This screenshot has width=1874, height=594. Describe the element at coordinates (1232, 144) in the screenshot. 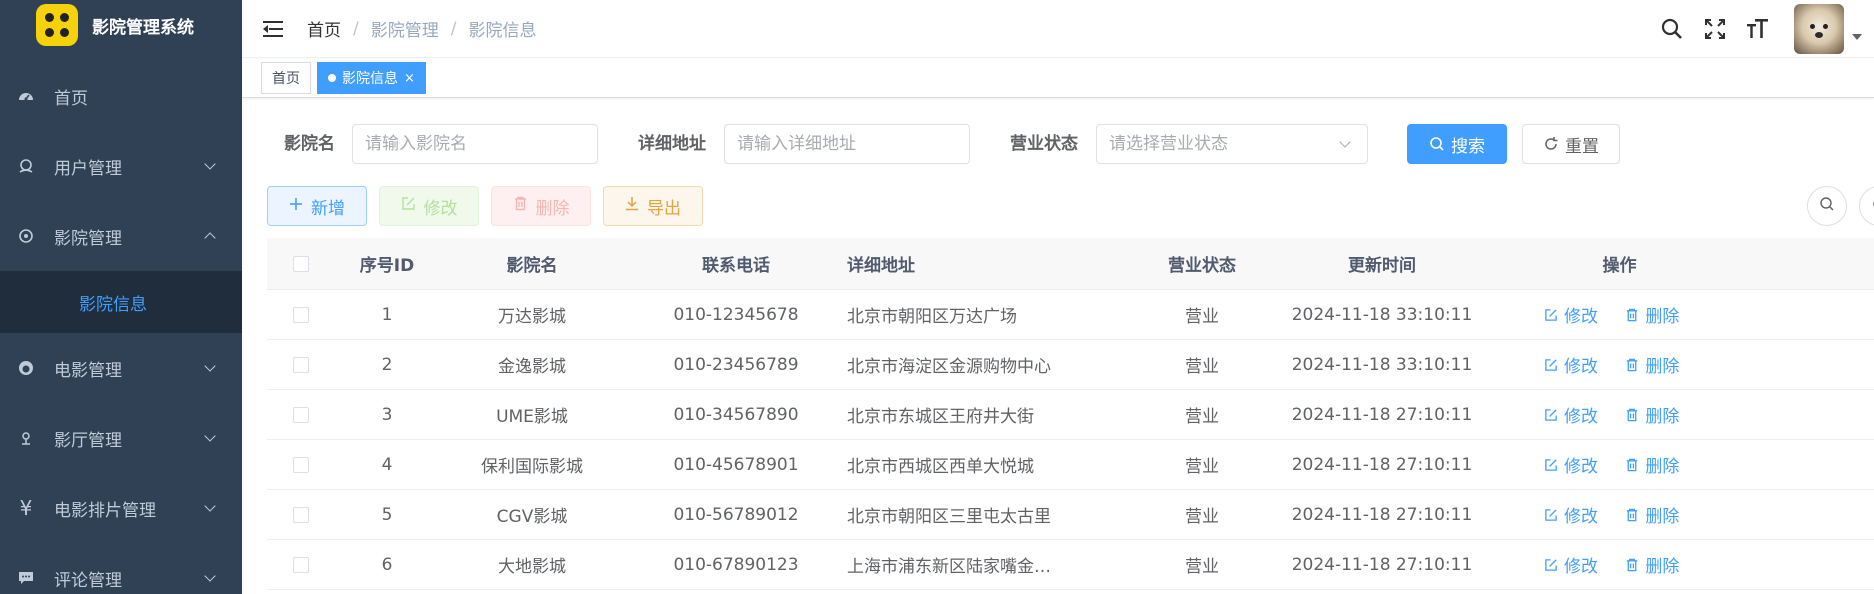

I see `status-select` at that location.